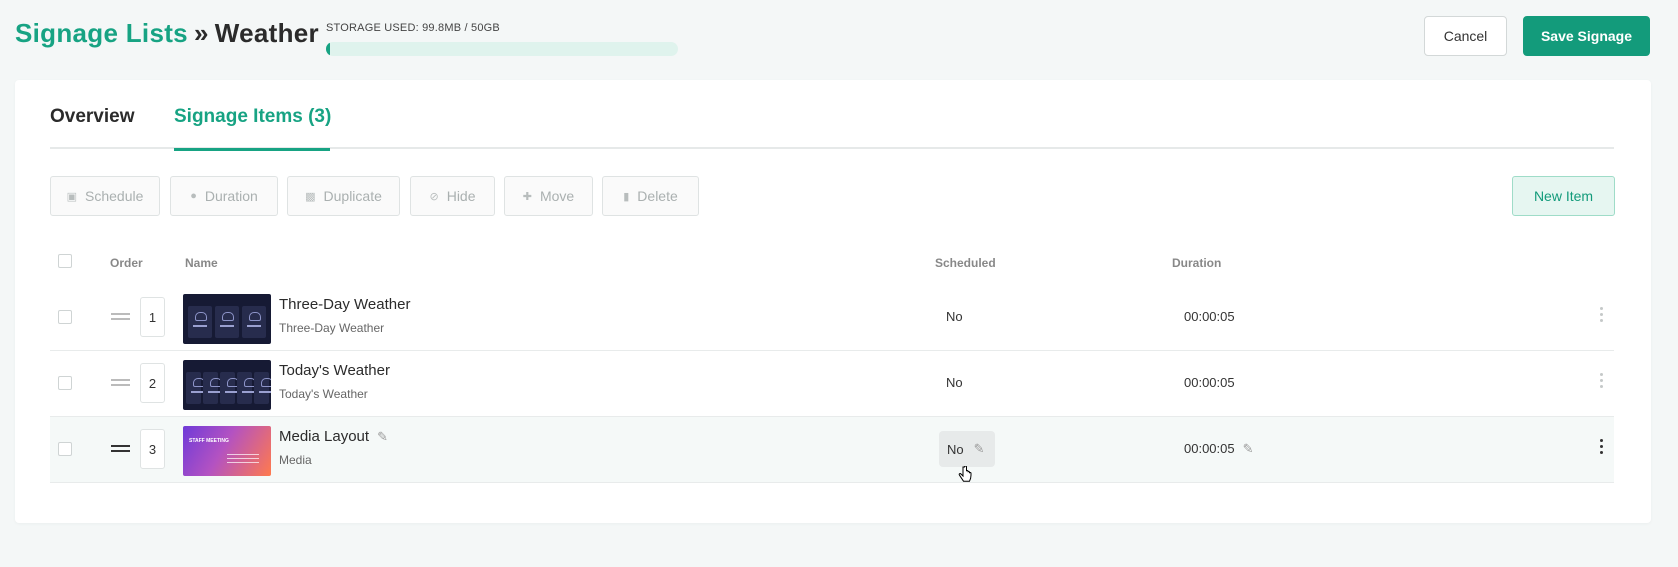 The image size is (1678, 567). What do you see at coordinates (832, 125) in the screenshot?
I see `tab-bar: Overview Signage Items (3)` at bounding box center [832, 125].